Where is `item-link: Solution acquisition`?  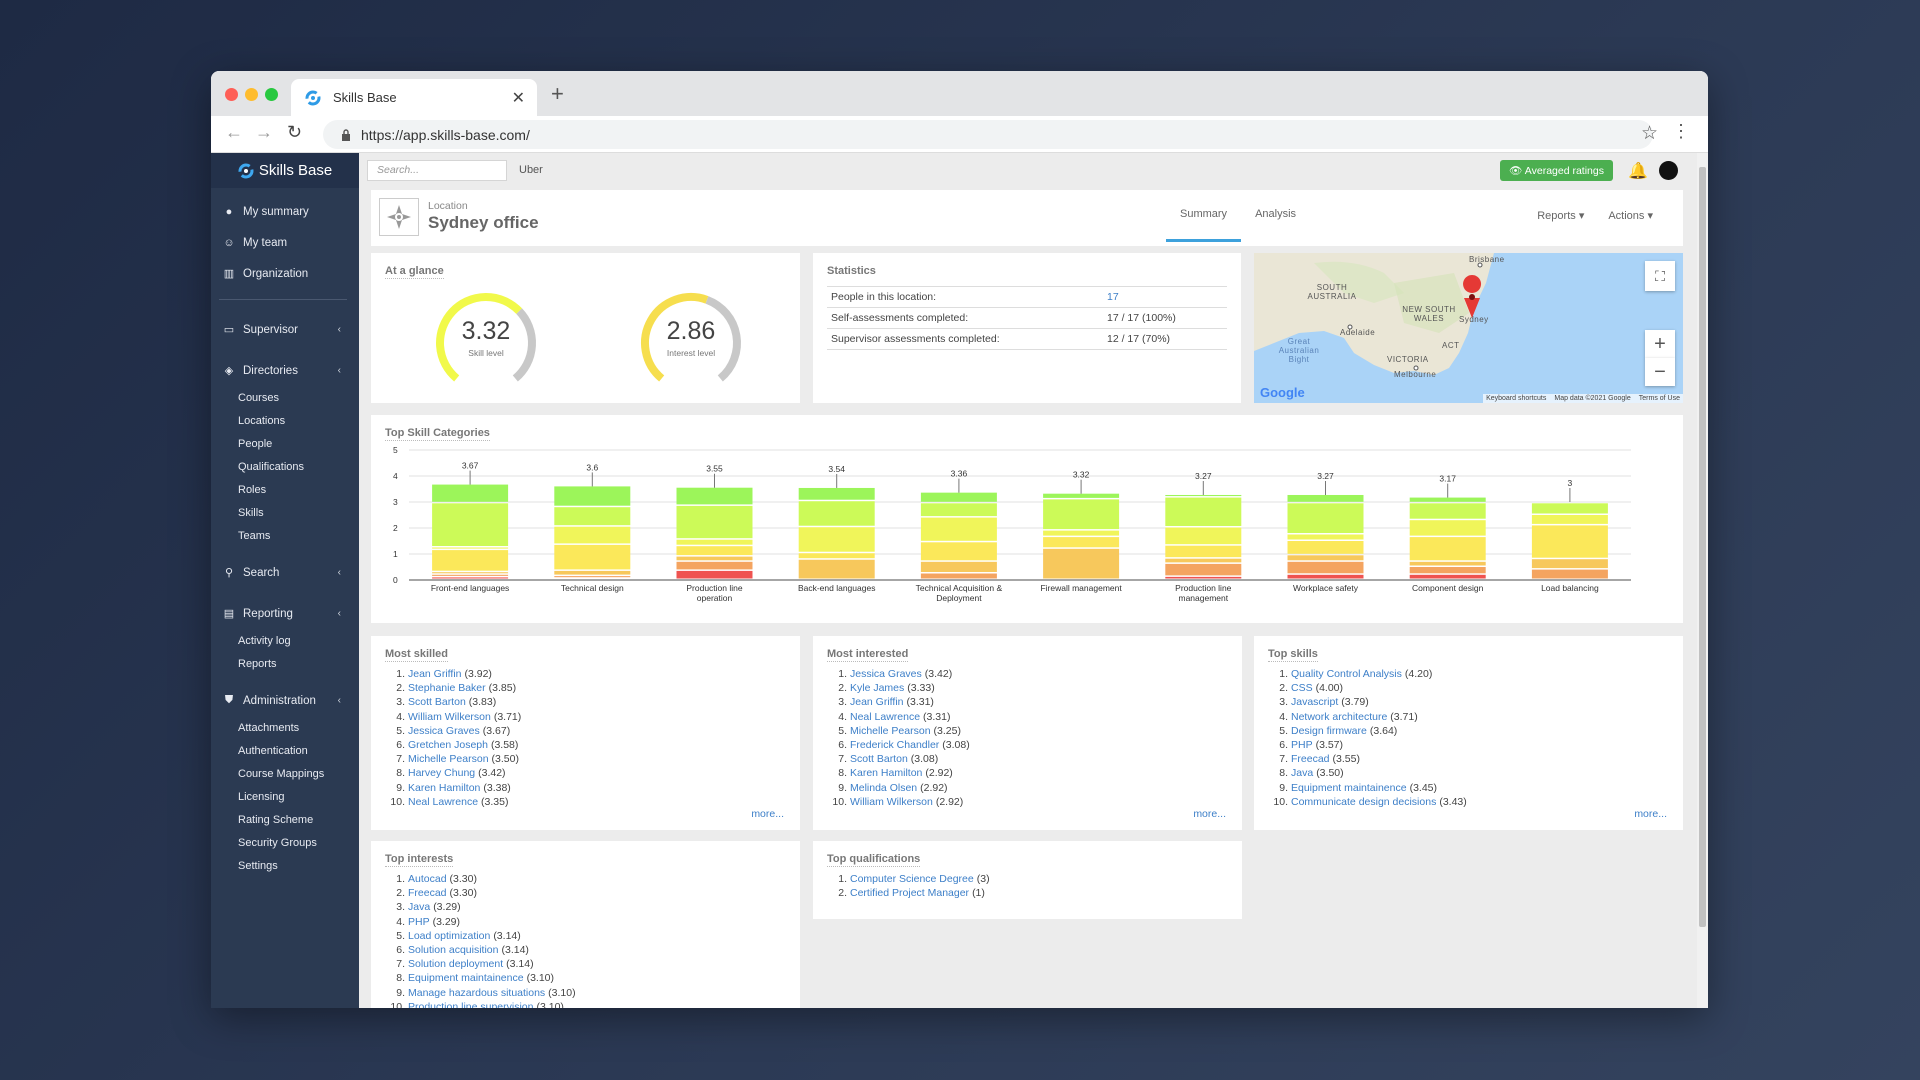 item-link: Solution acquisition is located at coordinates (453, 950).